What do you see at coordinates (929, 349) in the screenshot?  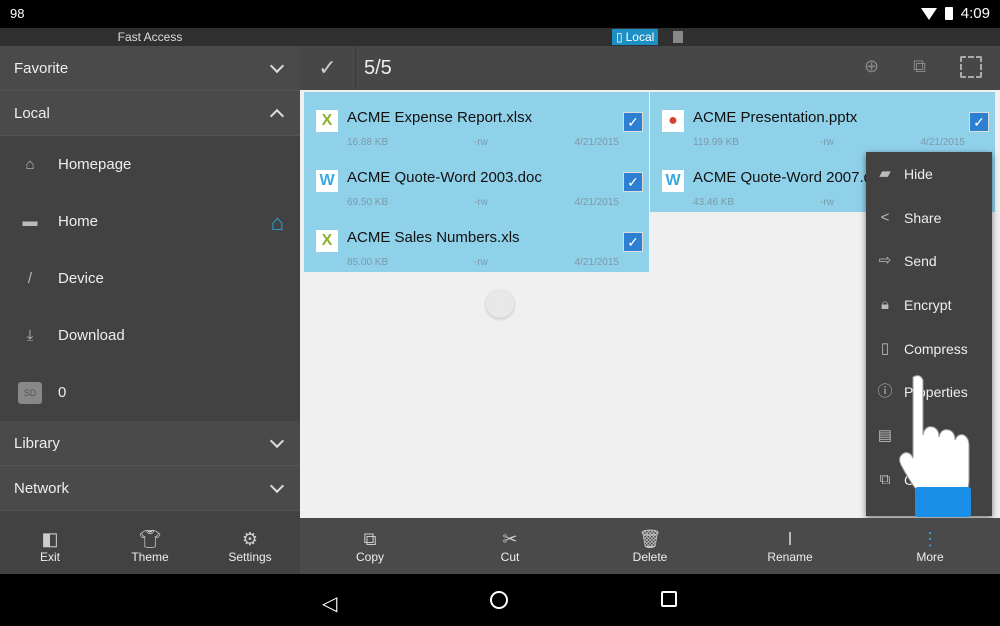 I see `menu-item-compress: ▯ Compress` at bounding box center [929, 349].